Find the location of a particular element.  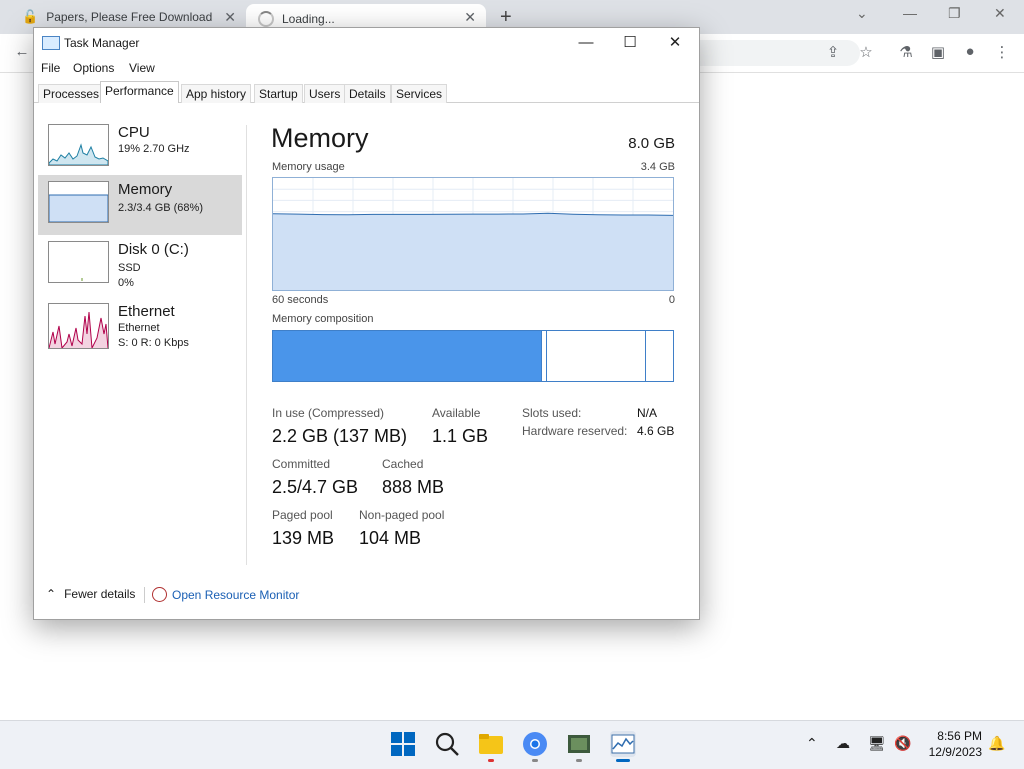

paged-pool-label: Paged pool is located at coordinates (302, 515).